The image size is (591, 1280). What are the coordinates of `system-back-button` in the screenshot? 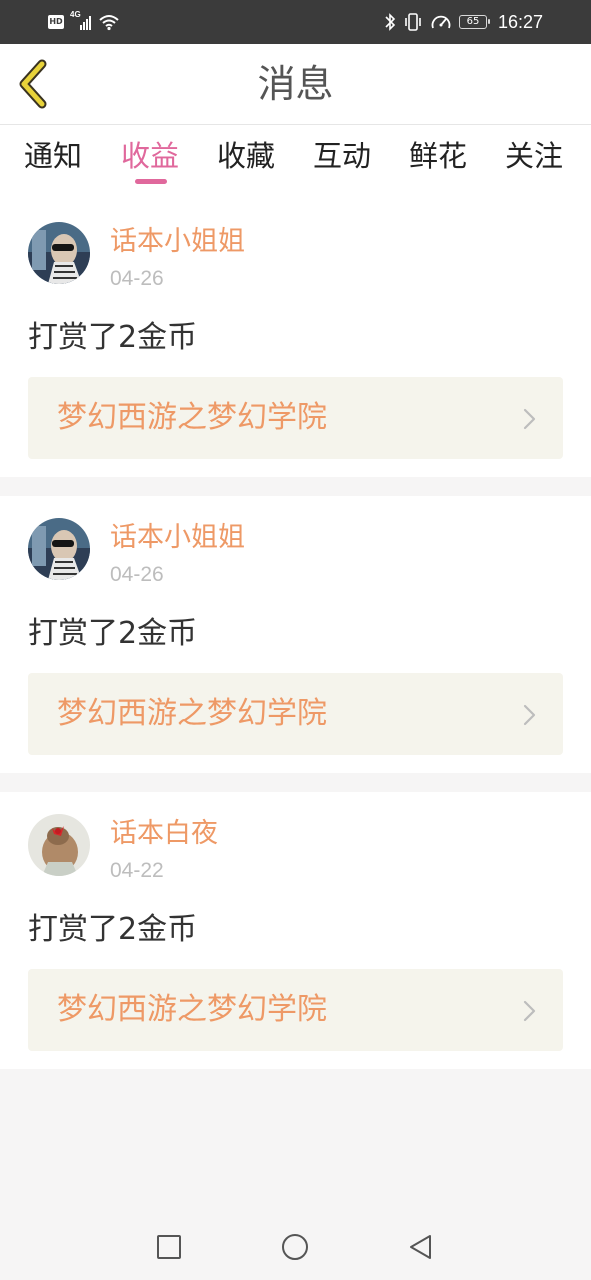 It's located at (421, 1247).